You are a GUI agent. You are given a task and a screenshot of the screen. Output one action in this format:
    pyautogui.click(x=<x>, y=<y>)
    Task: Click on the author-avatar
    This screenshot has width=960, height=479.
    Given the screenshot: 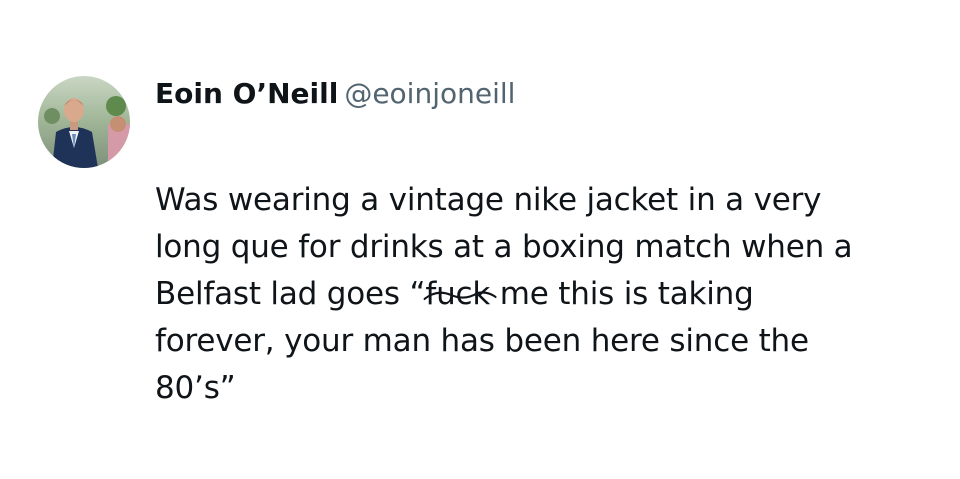 What is the action you would take?
    pyautogui.click(x=84, y=122)
    